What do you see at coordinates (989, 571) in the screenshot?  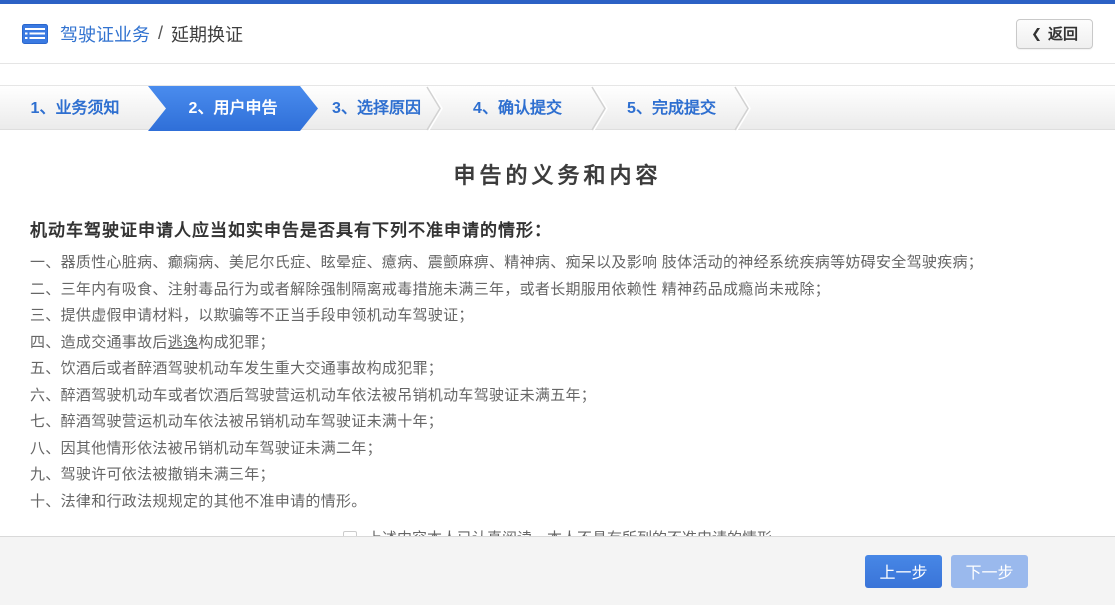 I see `next-step-button: 下一步` at bounding box center [989, 571].